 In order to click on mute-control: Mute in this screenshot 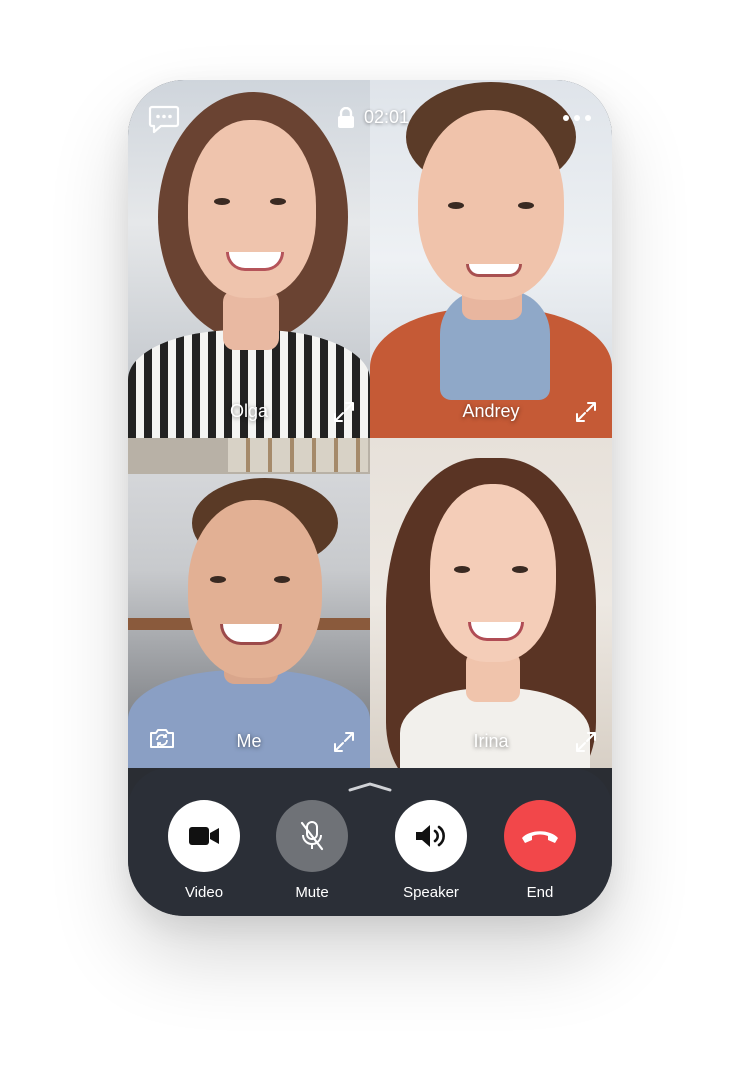, I will do `click(312, 850)`.